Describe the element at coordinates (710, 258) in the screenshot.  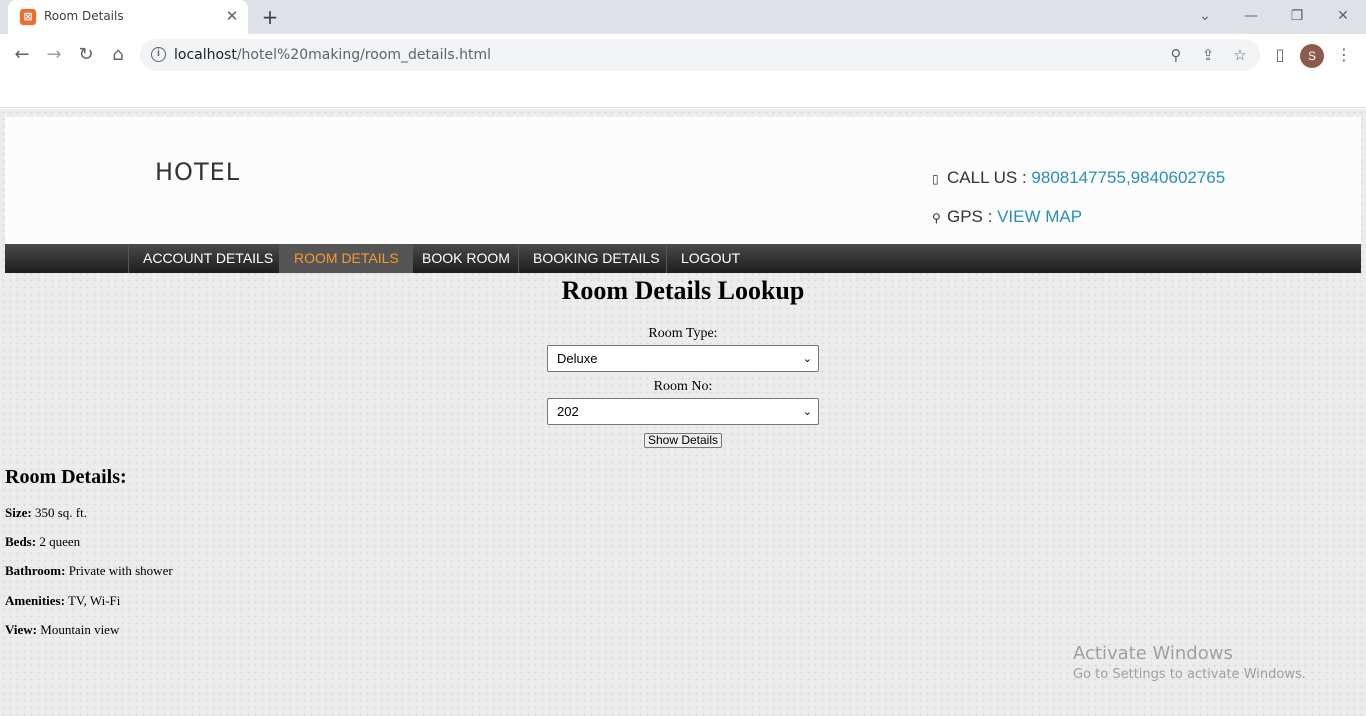
I see `nav-logout: LOGOUT` at that location.